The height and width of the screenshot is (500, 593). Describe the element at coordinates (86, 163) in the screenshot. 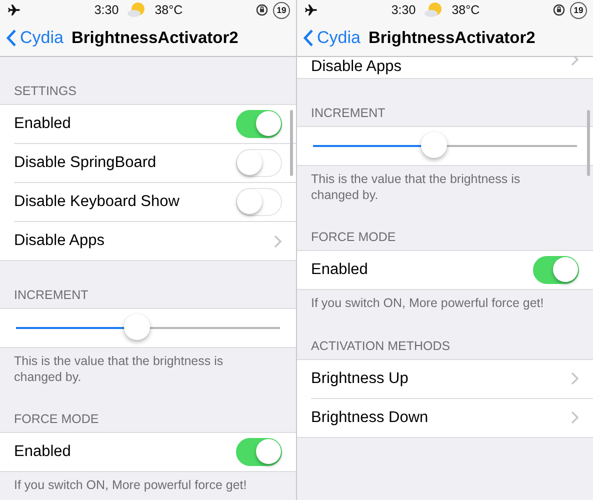

I see `row-label: Disable SpringBoard` at that location.